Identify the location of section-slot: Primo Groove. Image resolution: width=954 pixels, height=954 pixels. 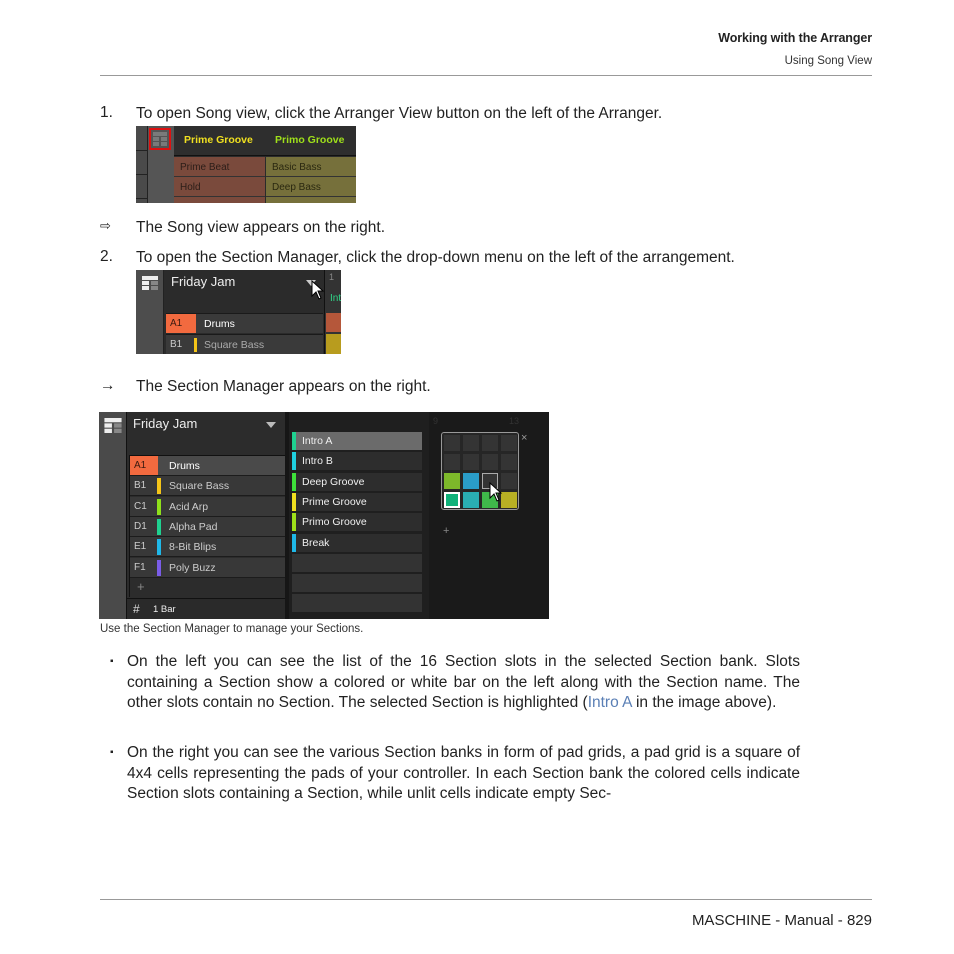
(357, 522).